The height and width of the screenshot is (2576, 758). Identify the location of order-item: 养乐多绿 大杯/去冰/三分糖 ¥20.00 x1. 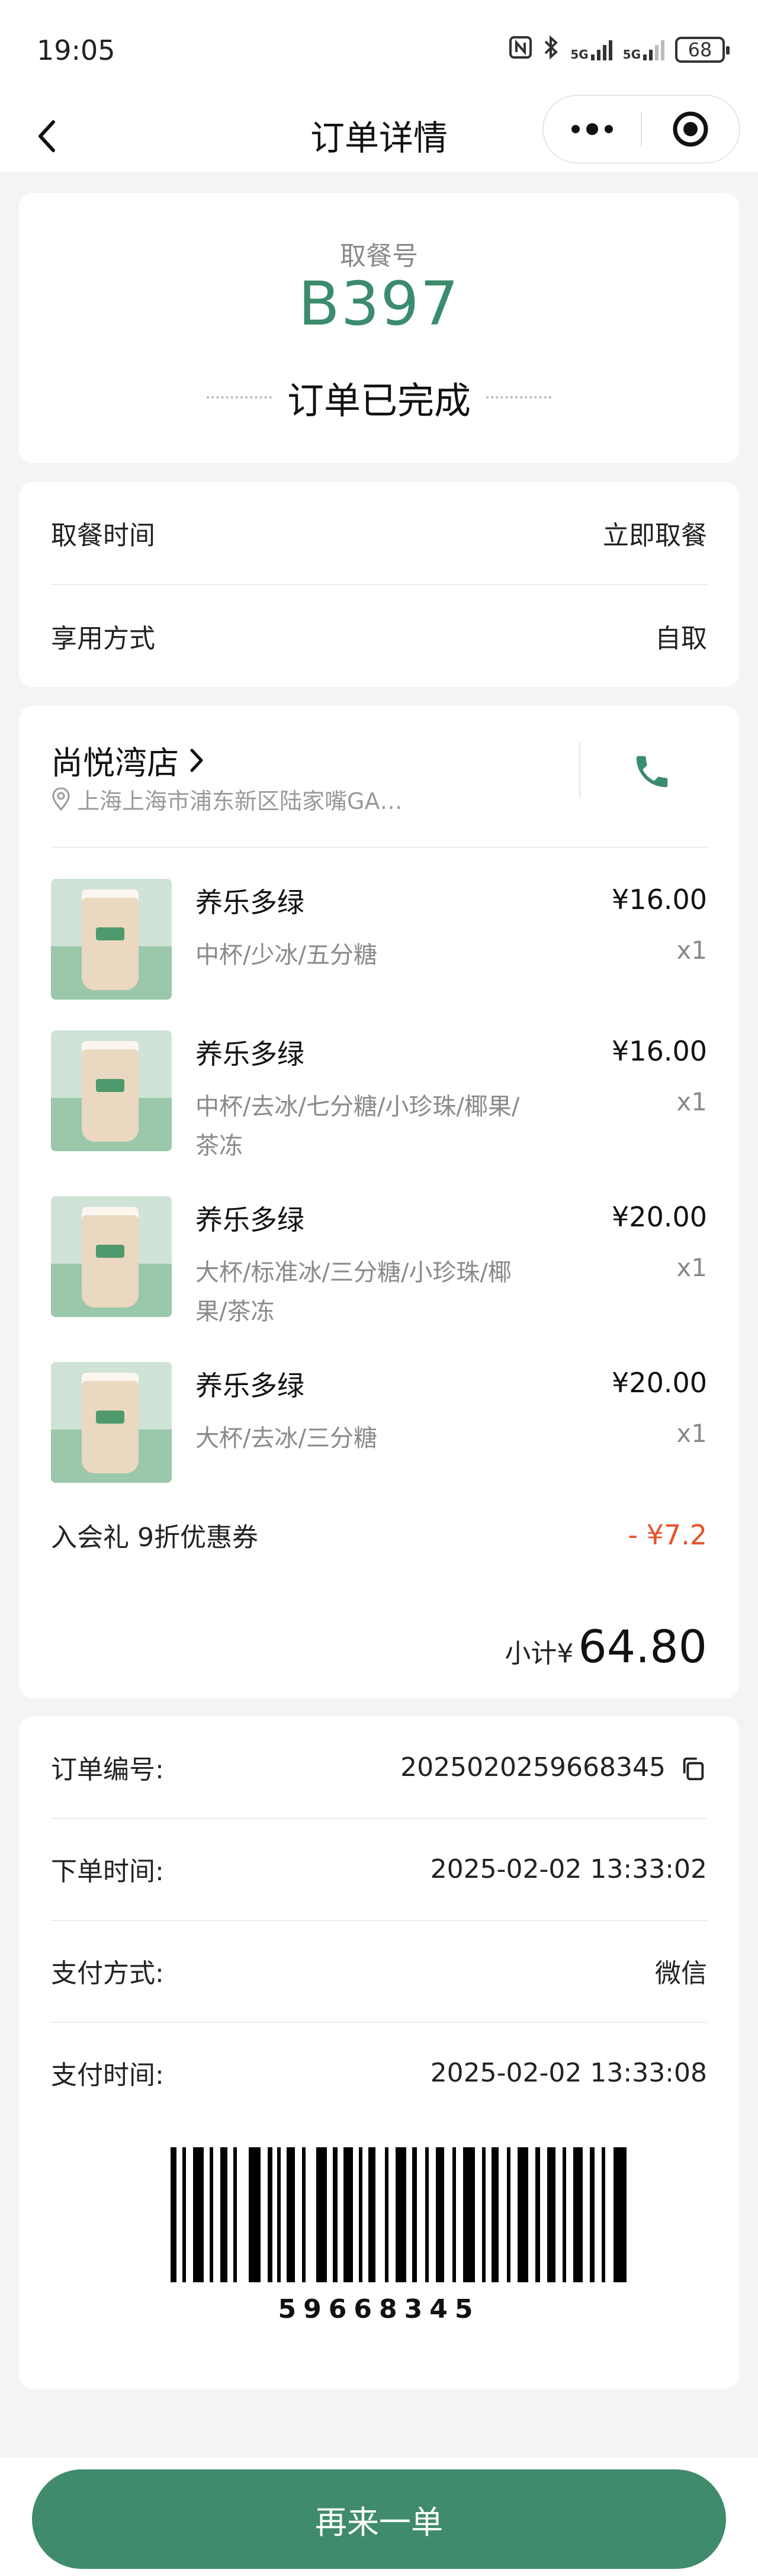
(379, 1430).